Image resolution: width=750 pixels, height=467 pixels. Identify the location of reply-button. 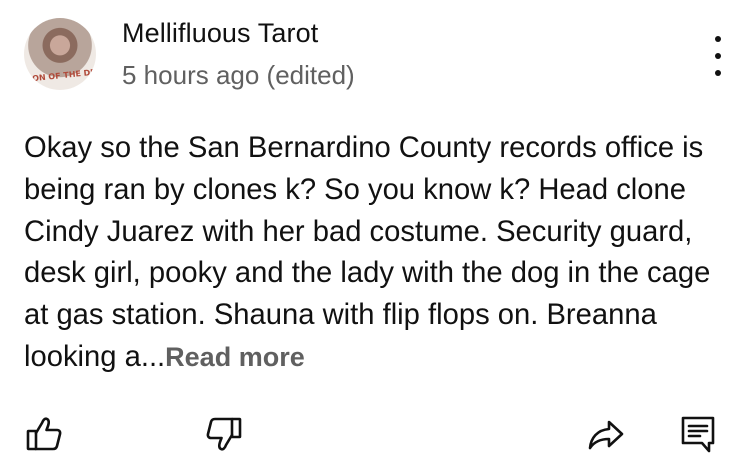
(698, 434).